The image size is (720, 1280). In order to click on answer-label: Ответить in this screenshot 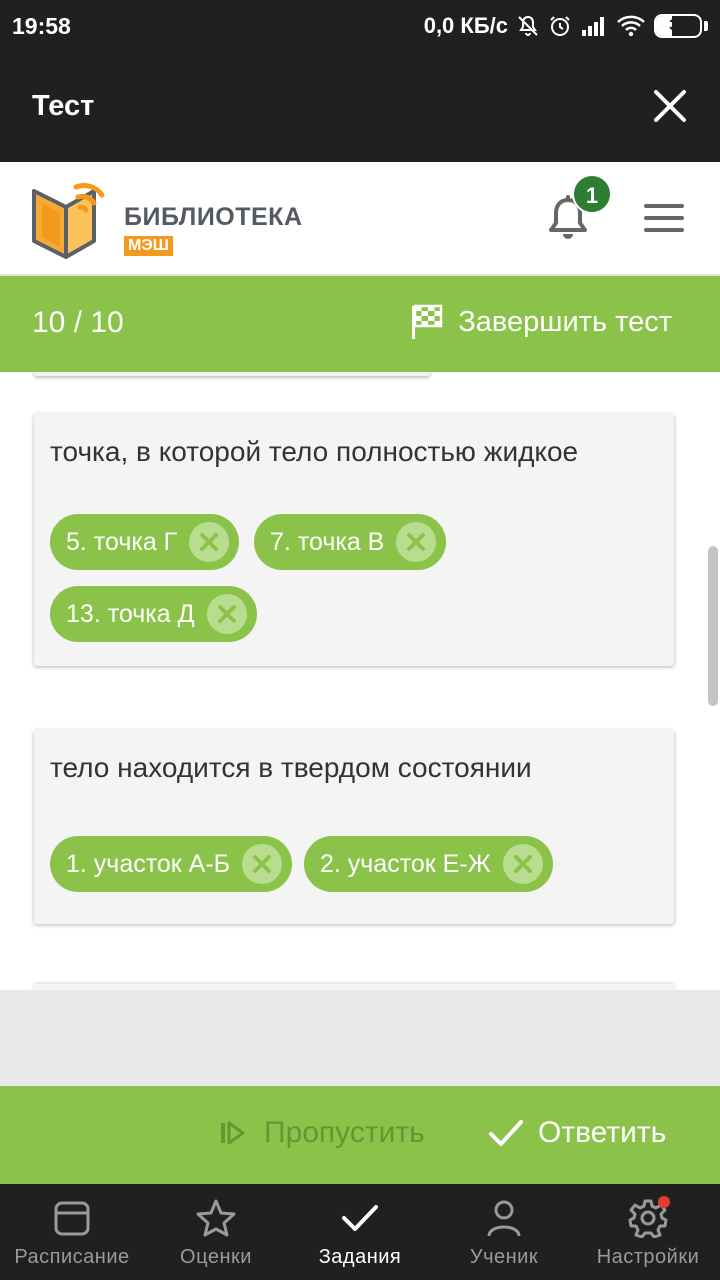, I will do `click(602, 1132)`.